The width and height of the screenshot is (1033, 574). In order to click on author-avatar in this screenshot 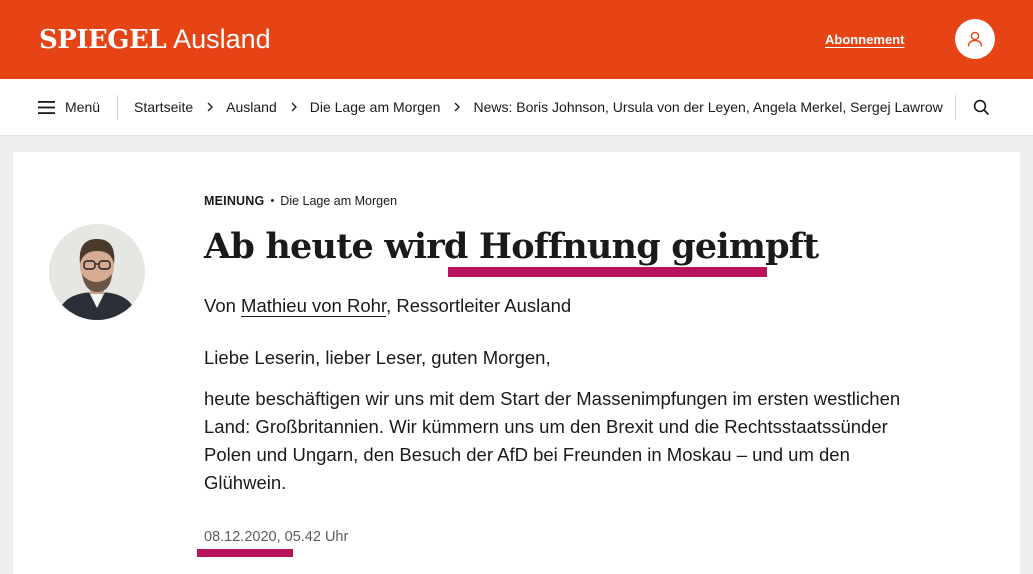, I will do `click(97, 272)`.